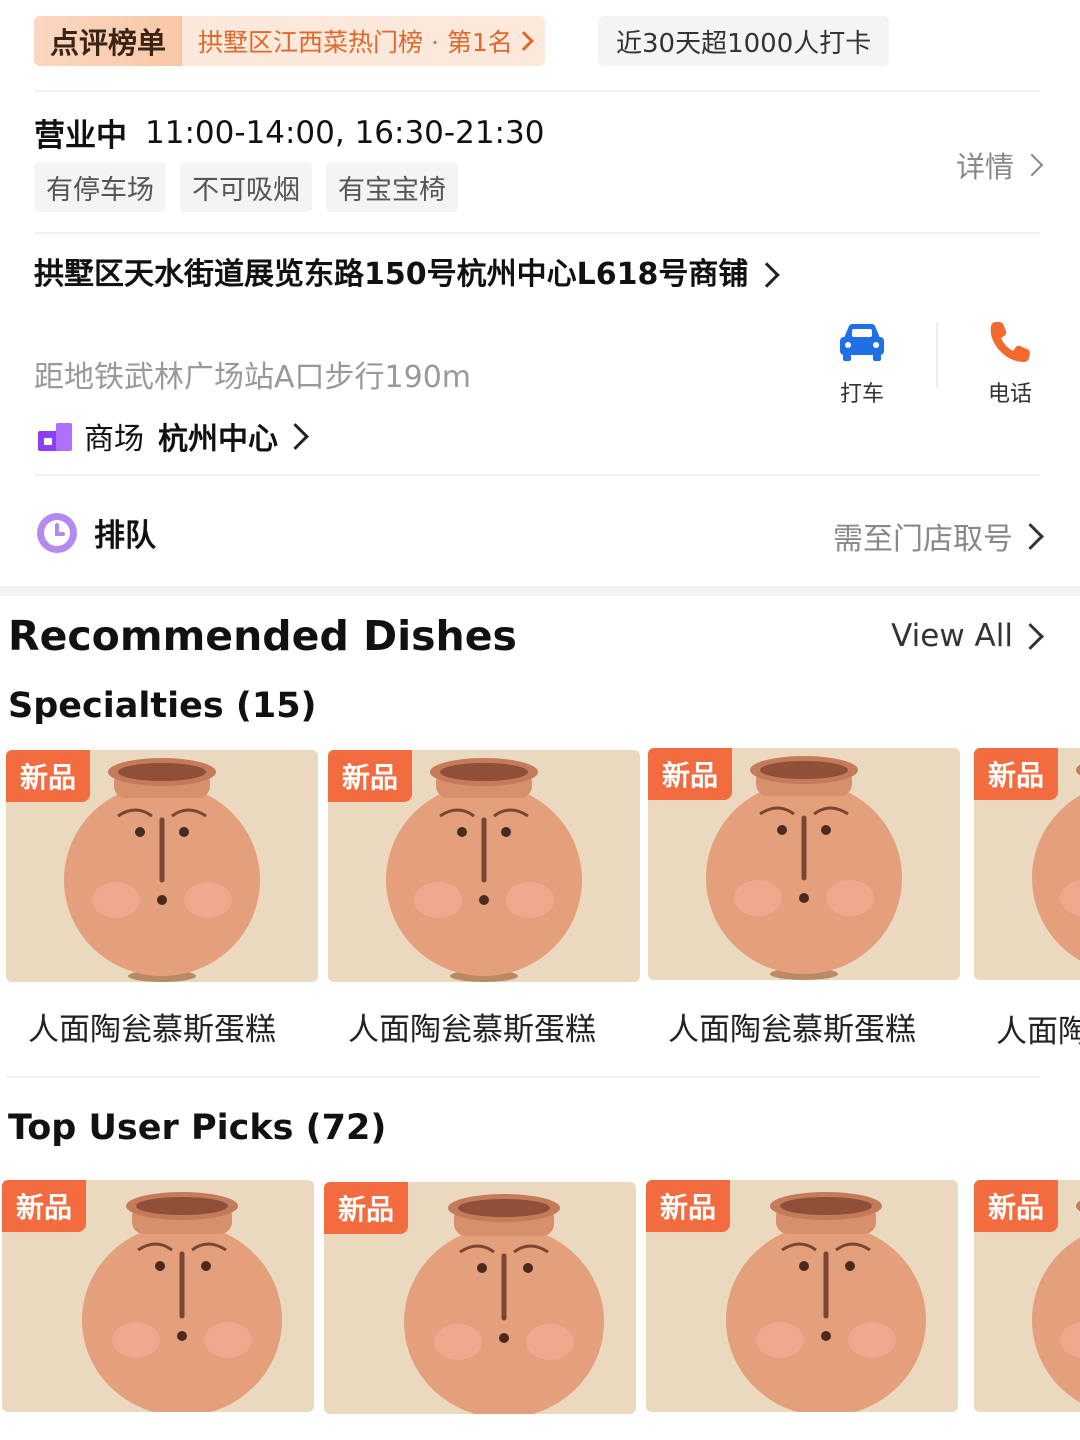 Image resolution: width=1080 pixels, height=1440 pixels. What do you see at coordinates (1010, 342) in the screenshot?
I see `phone-icon` at bounding box center [1010, 342].